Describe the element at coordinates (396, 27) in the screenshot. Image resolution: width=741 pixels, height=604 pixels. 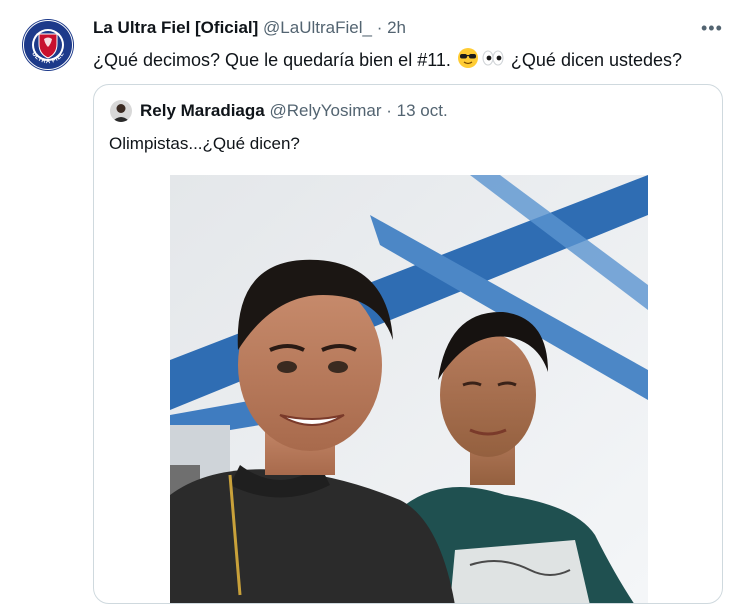
I see `tweet-time: 2h` at that location.